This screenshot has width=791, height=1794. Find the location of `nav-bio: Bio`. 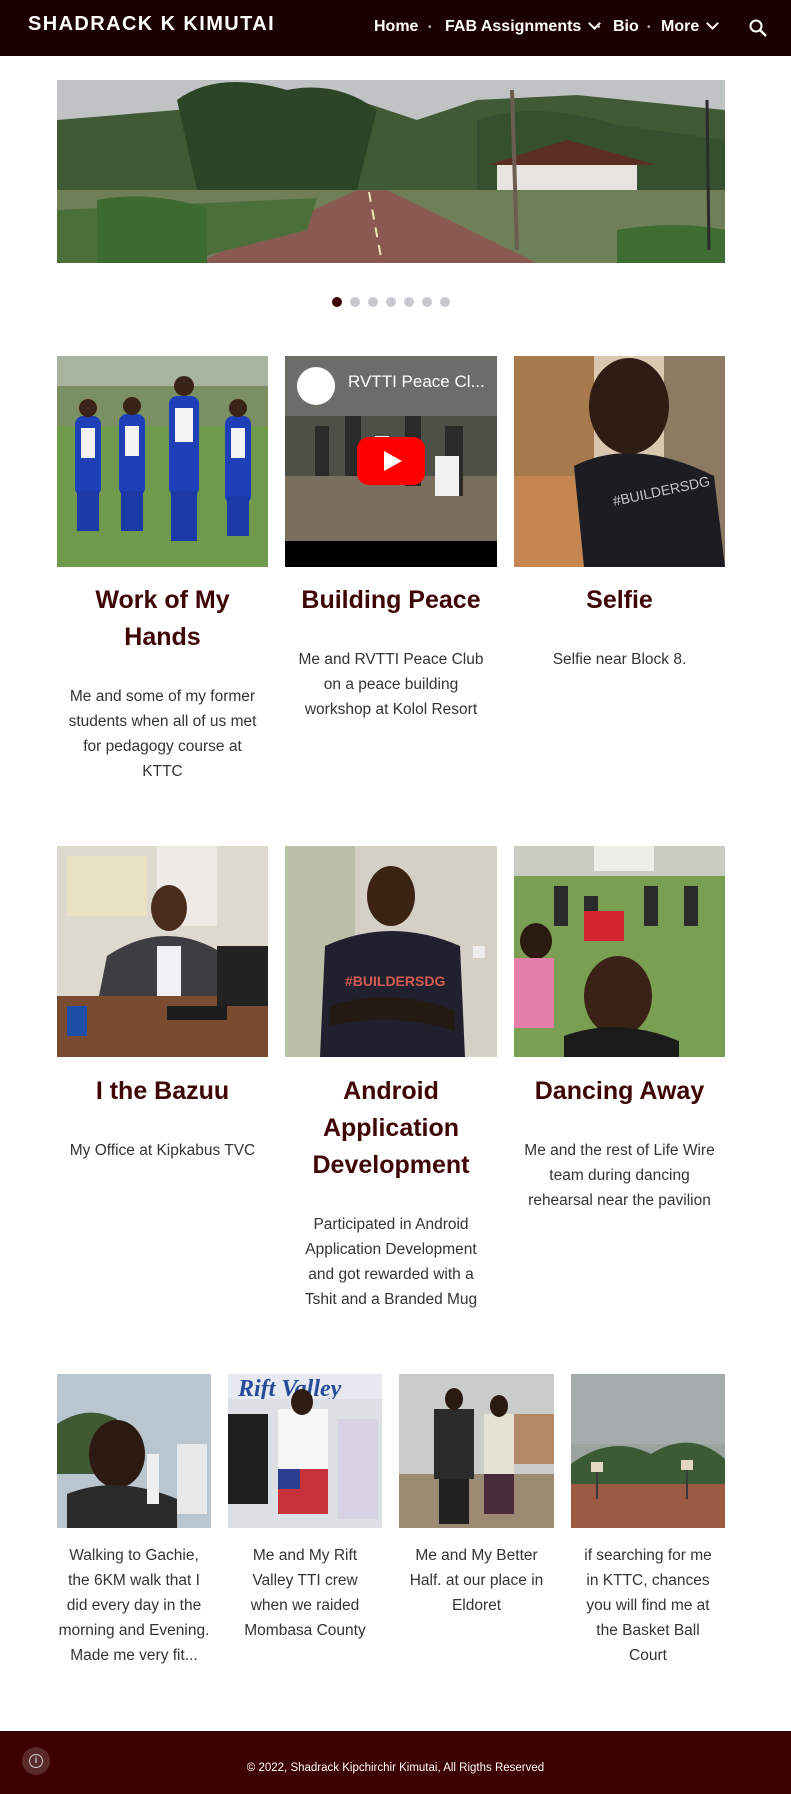

nav-bio: Bio is located at coordinates (626, 27).